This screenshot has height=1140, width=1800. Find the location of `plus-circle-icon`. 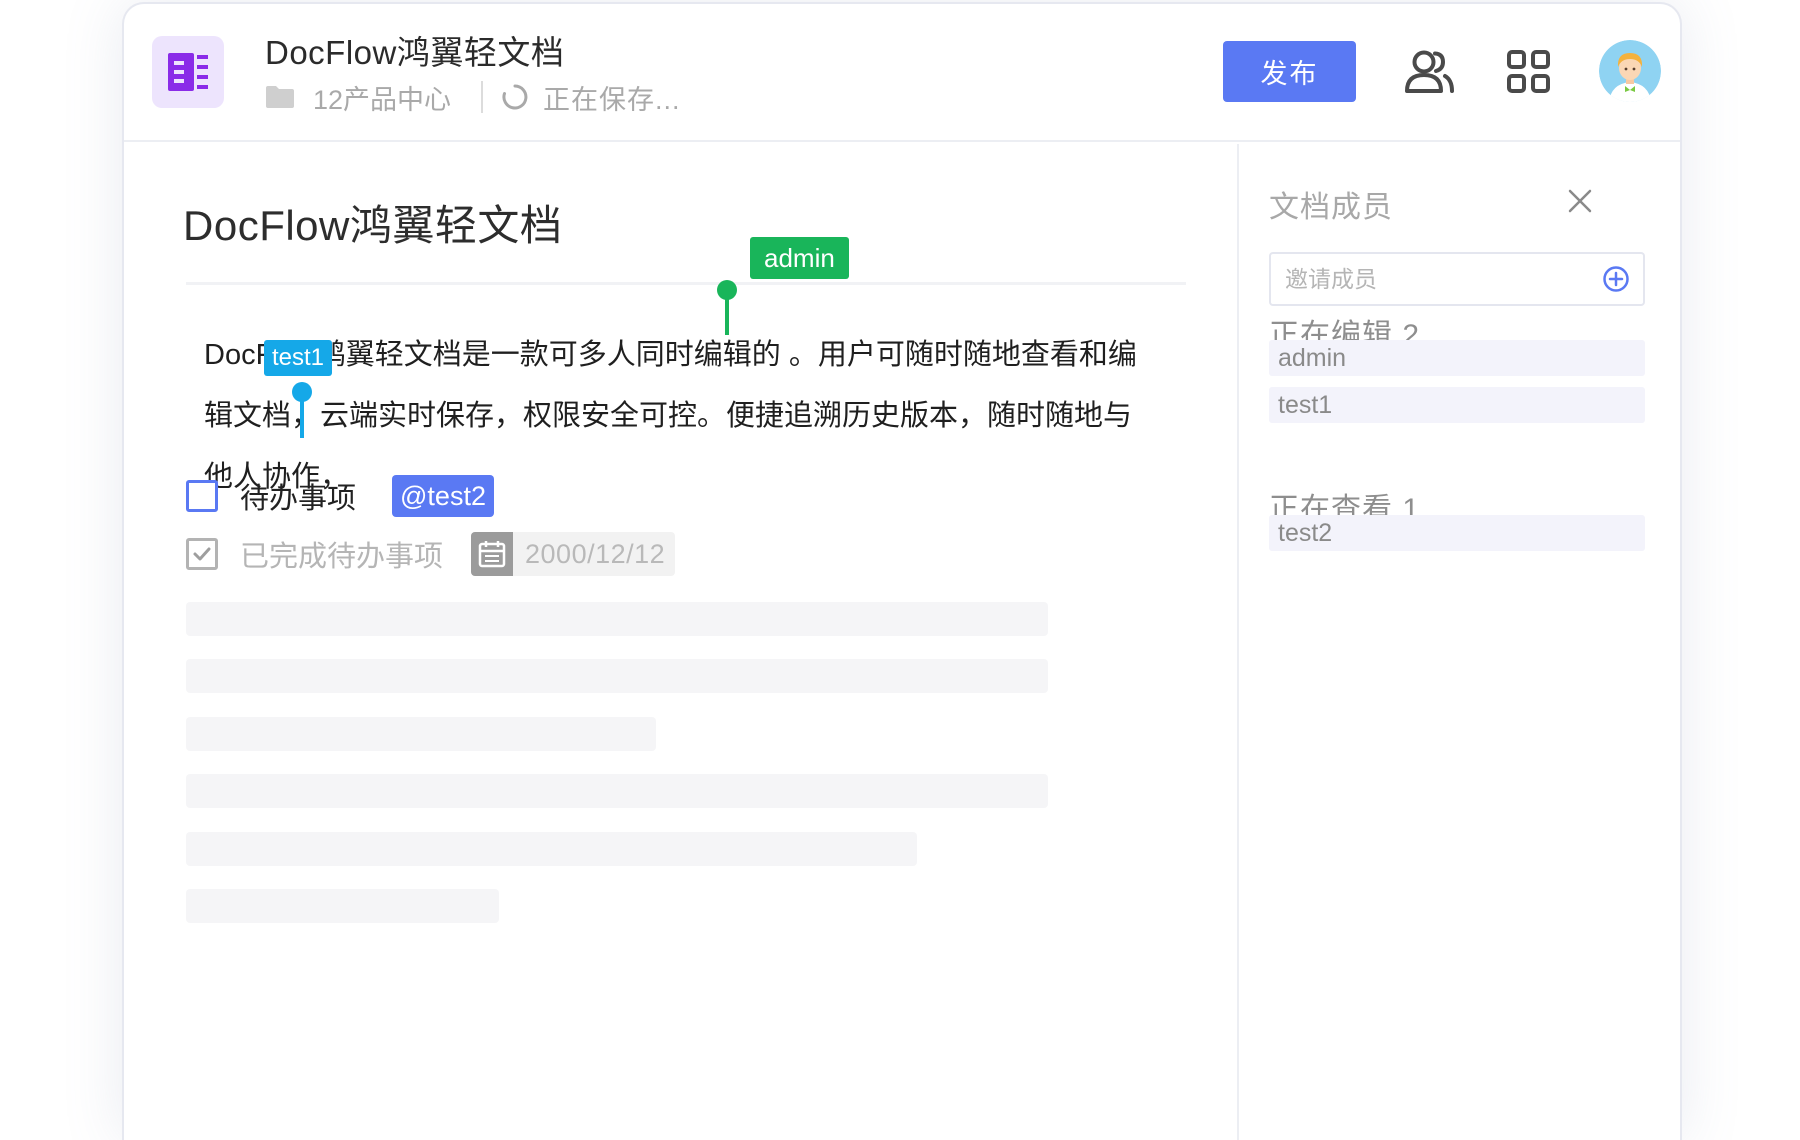

plus-circle-icon is located at coordinates (1616, 279).